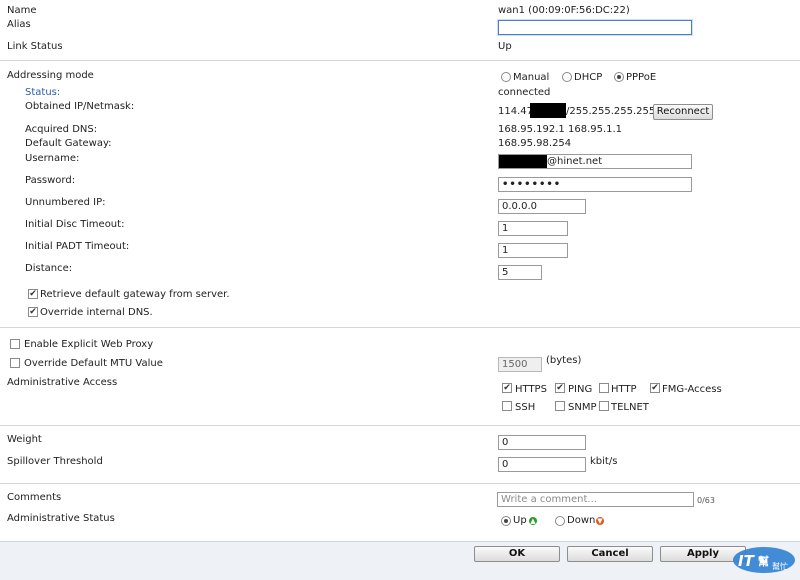  What do you see at coordinates (533, 521) in the screenshot?
I see `arrow-up-icon: ▲` at bounding box center [533, 521].